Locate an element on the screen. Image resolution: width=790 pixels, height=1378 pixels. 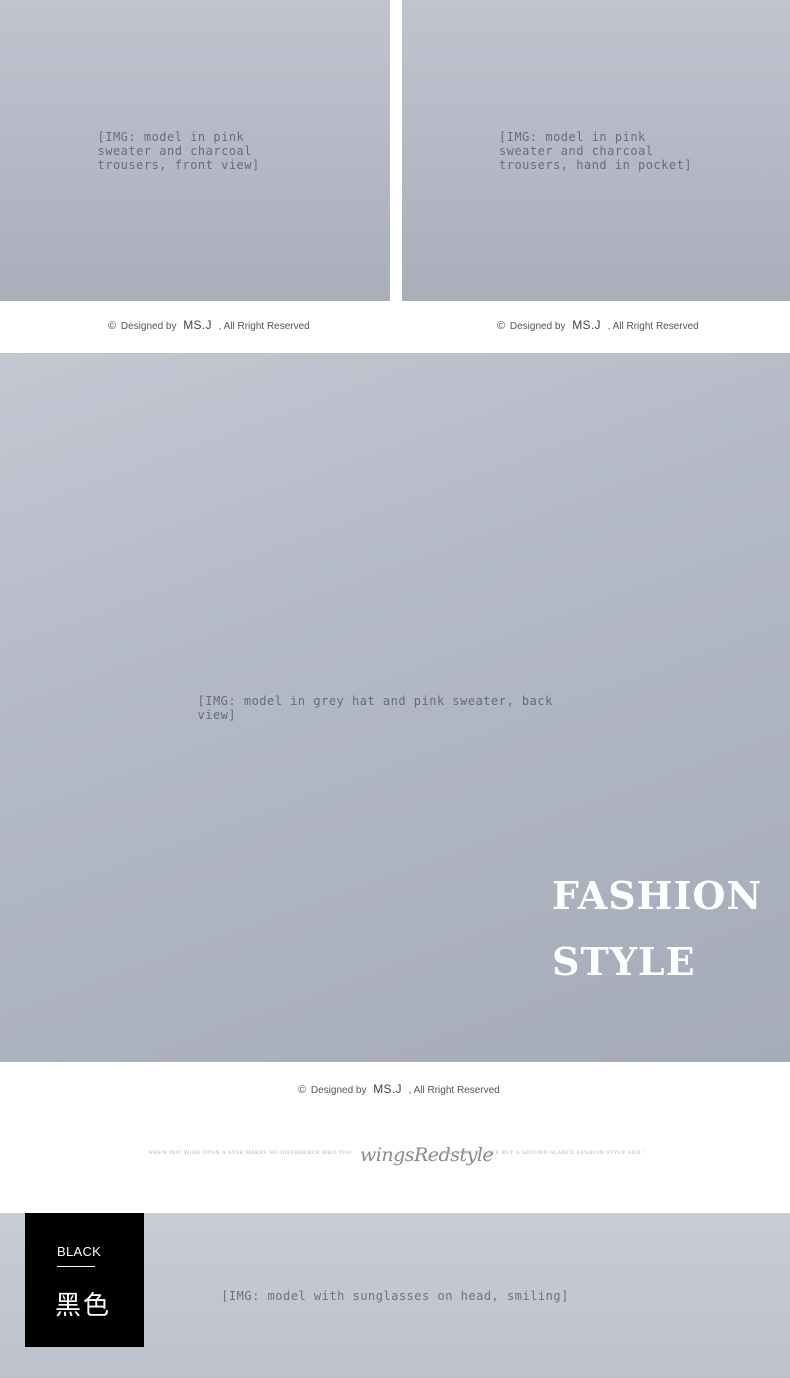
headline-fashion: FASHION is located at coordinates (657, 895).